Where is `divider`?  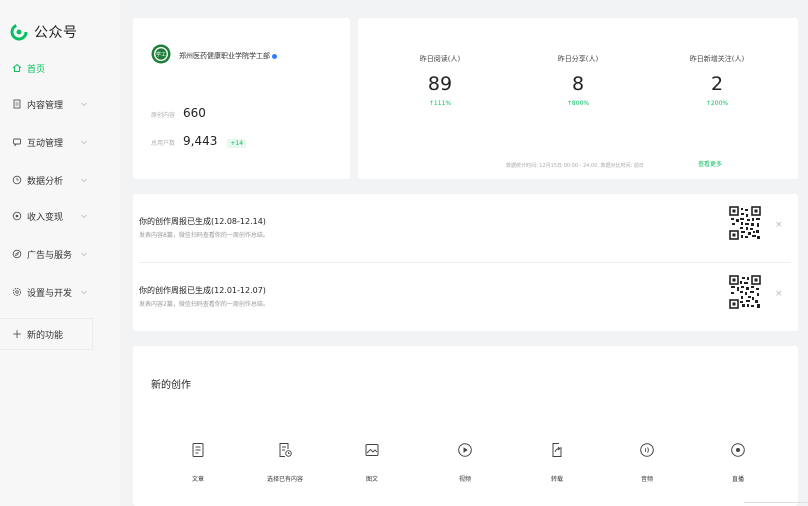 divider is located at coordinates (776, 502).